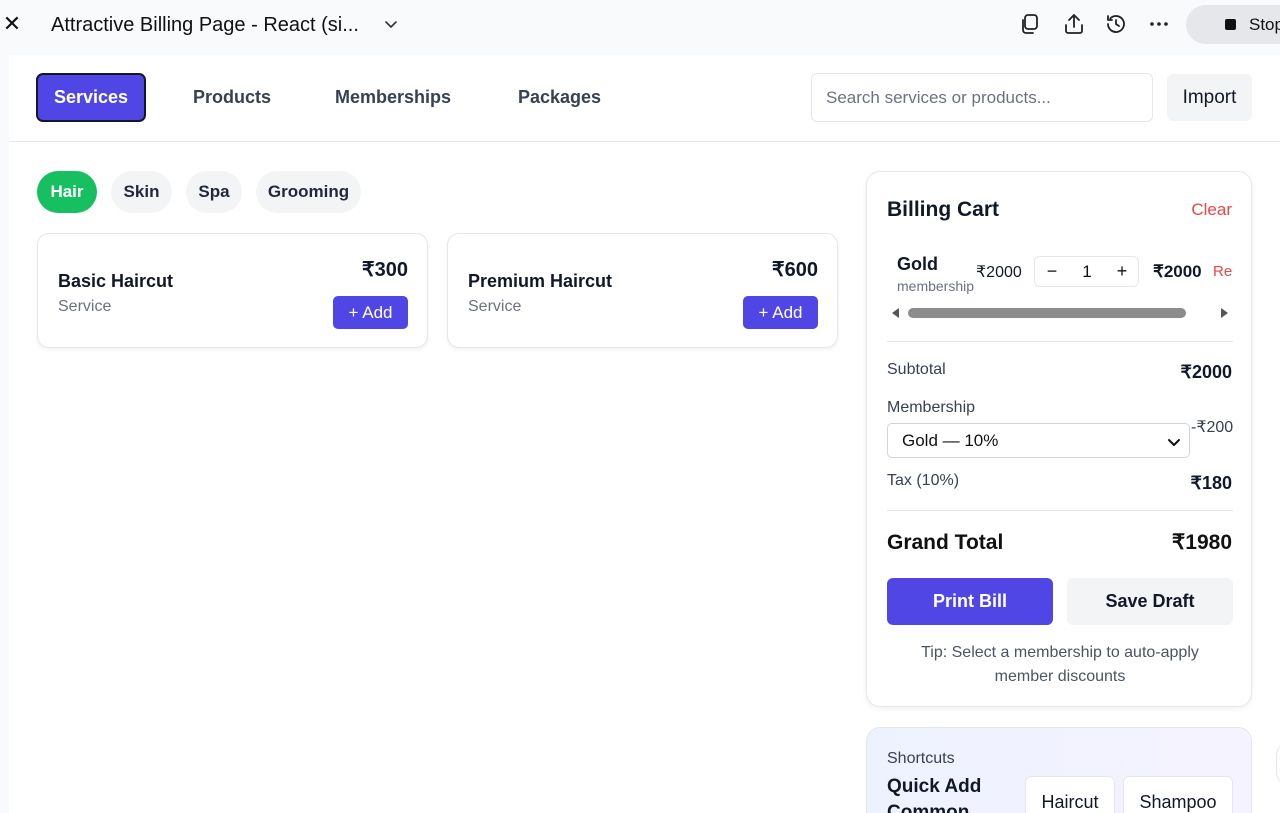 The width and height of the screenshot is (1280, 813). I want to click on cart-title: Billing Cart, so click(943, 209).